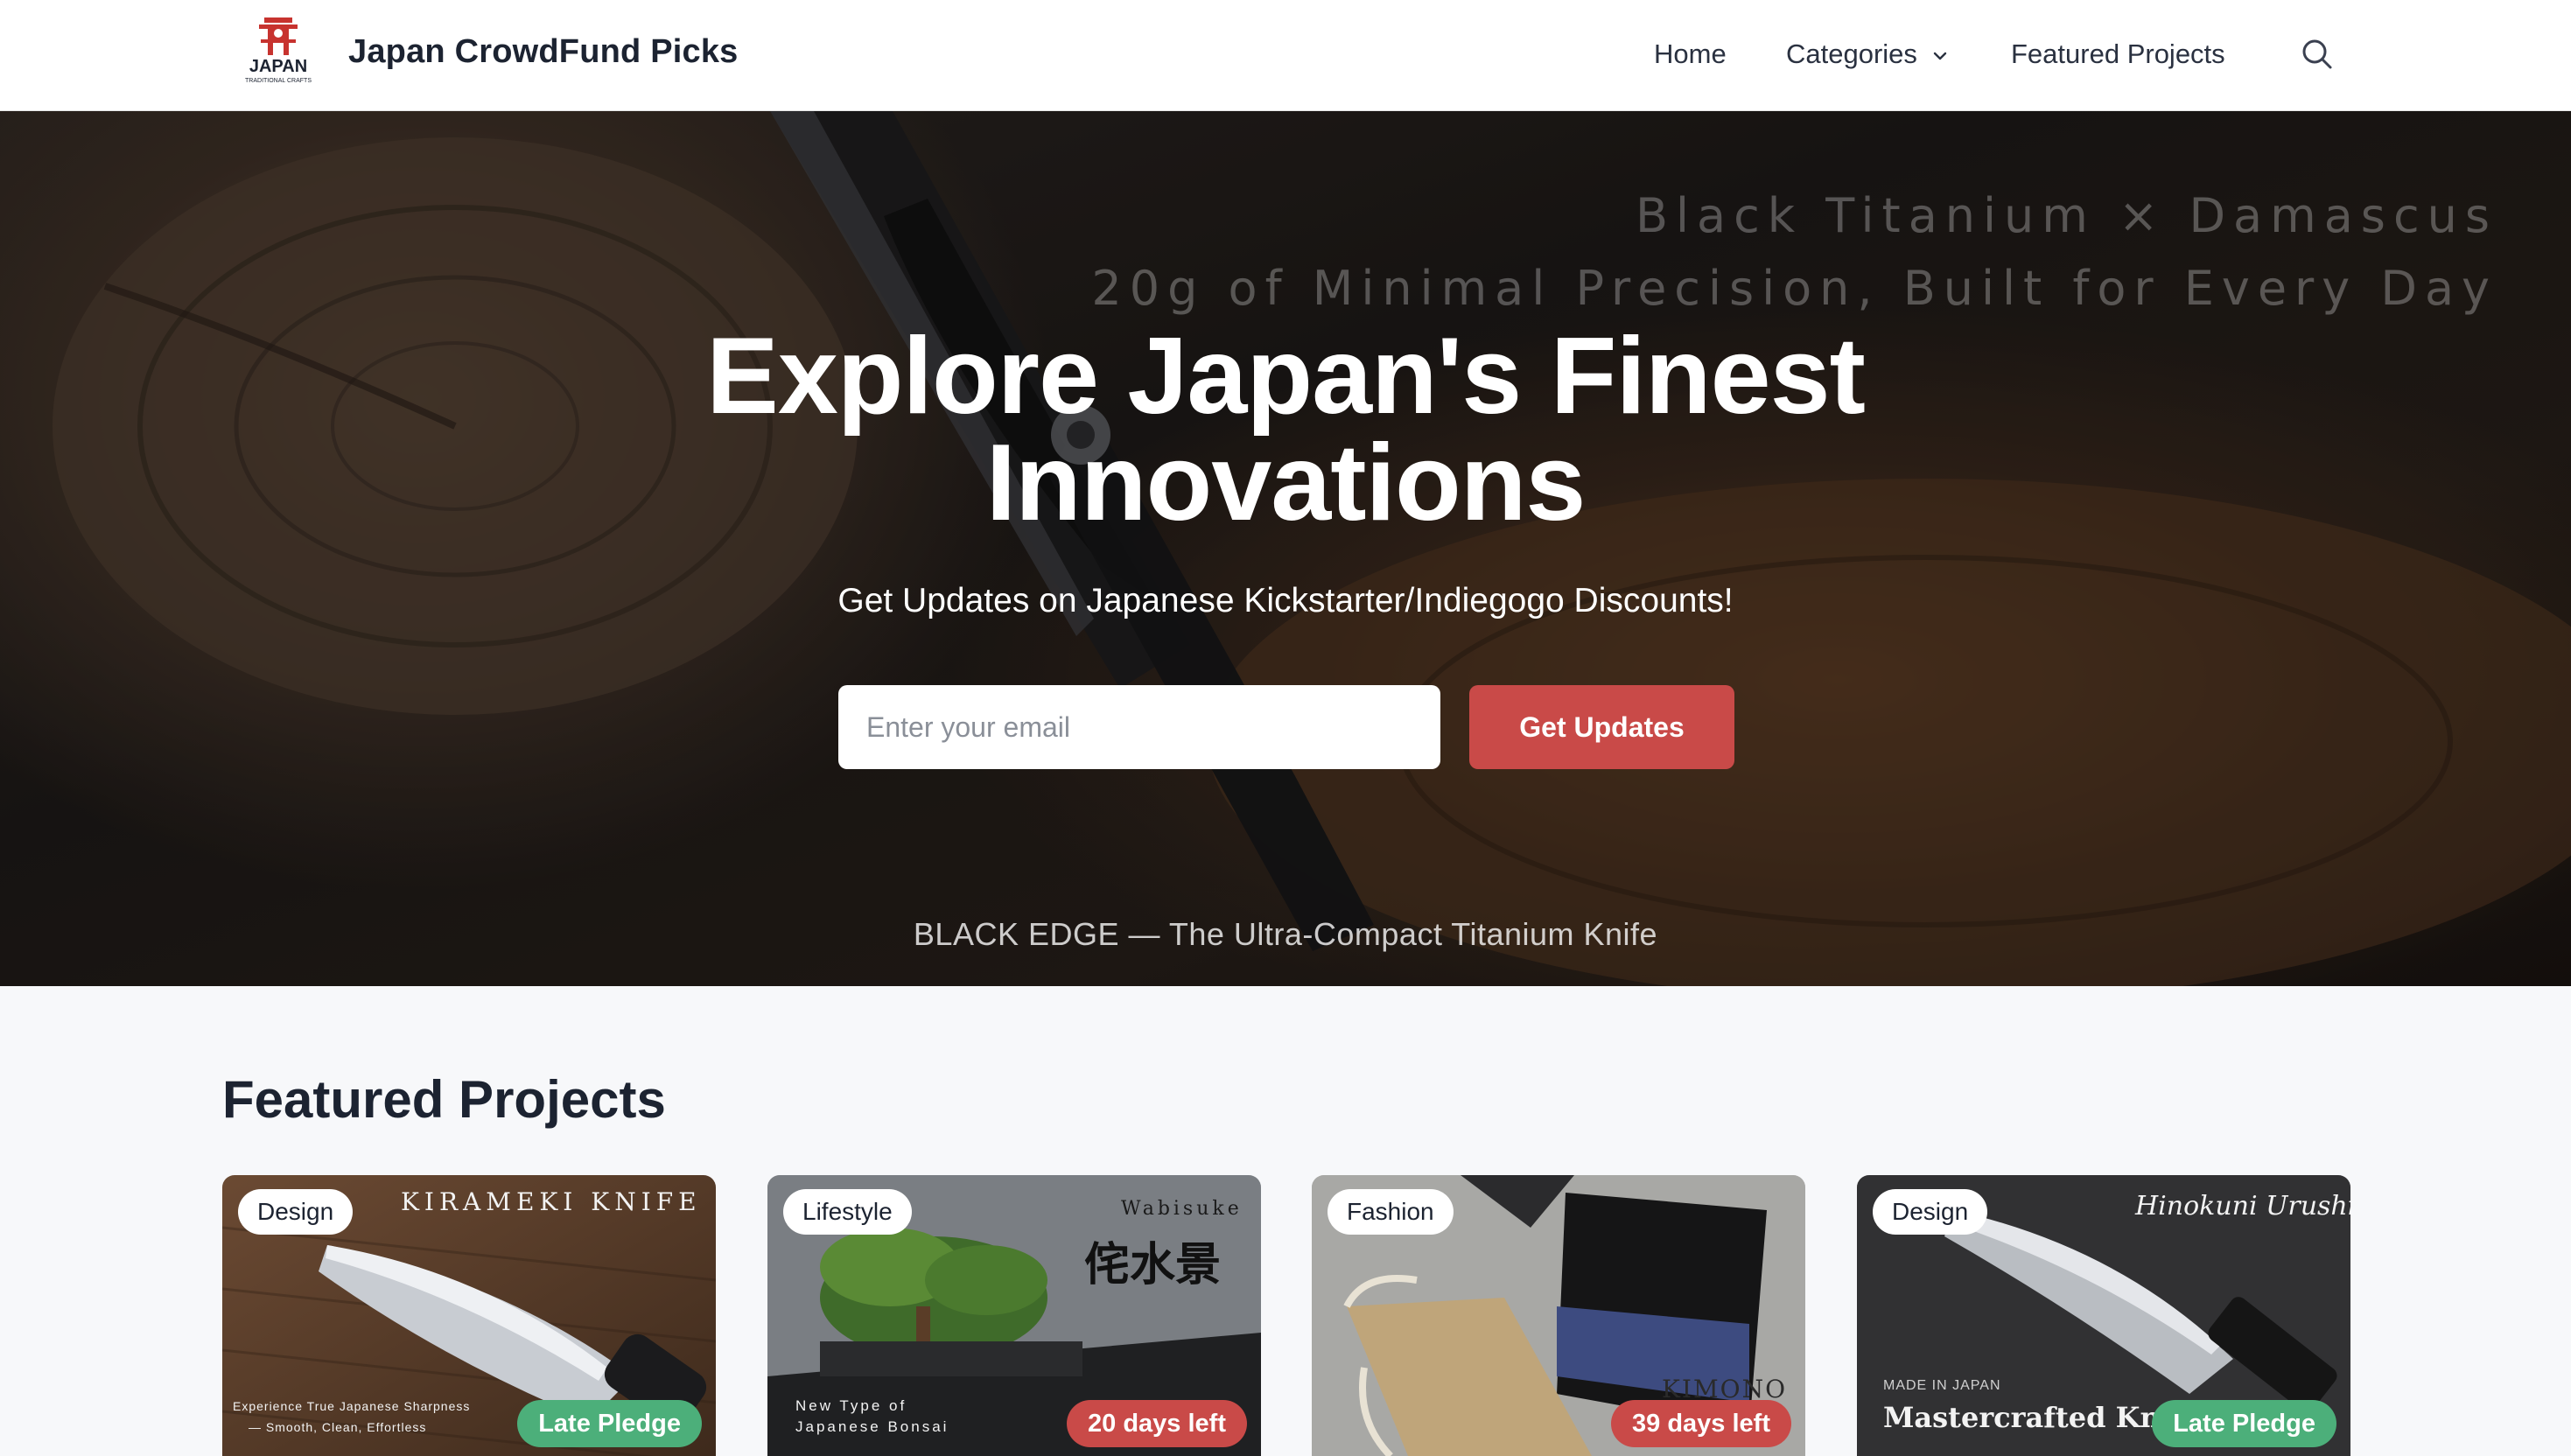 The height and width of the screenshot is (1456, 2571). I want to click on card-tagline-1: Experience True Japanese Sharpness, so click(352, 1406).